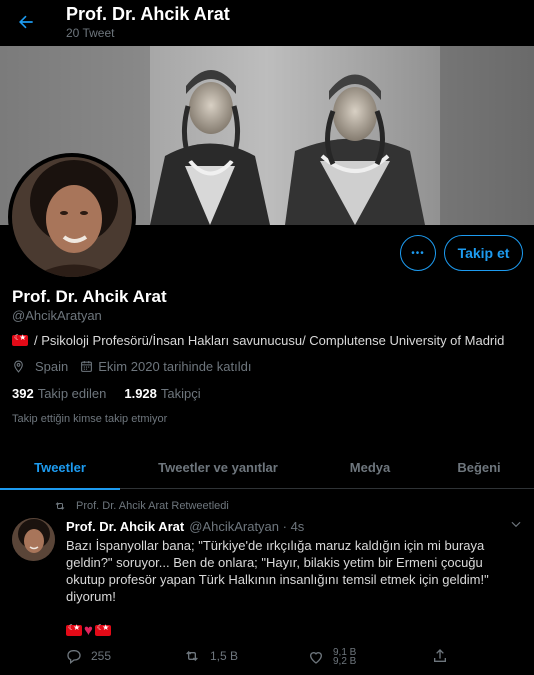 The width and height of the screenshot is (534, 675). What do you see at coordinates (175, 366) in the screenshot?
I see `profile-joined: Ekim 2020 tarihinde katıldı` at bounding box center [175, 366].